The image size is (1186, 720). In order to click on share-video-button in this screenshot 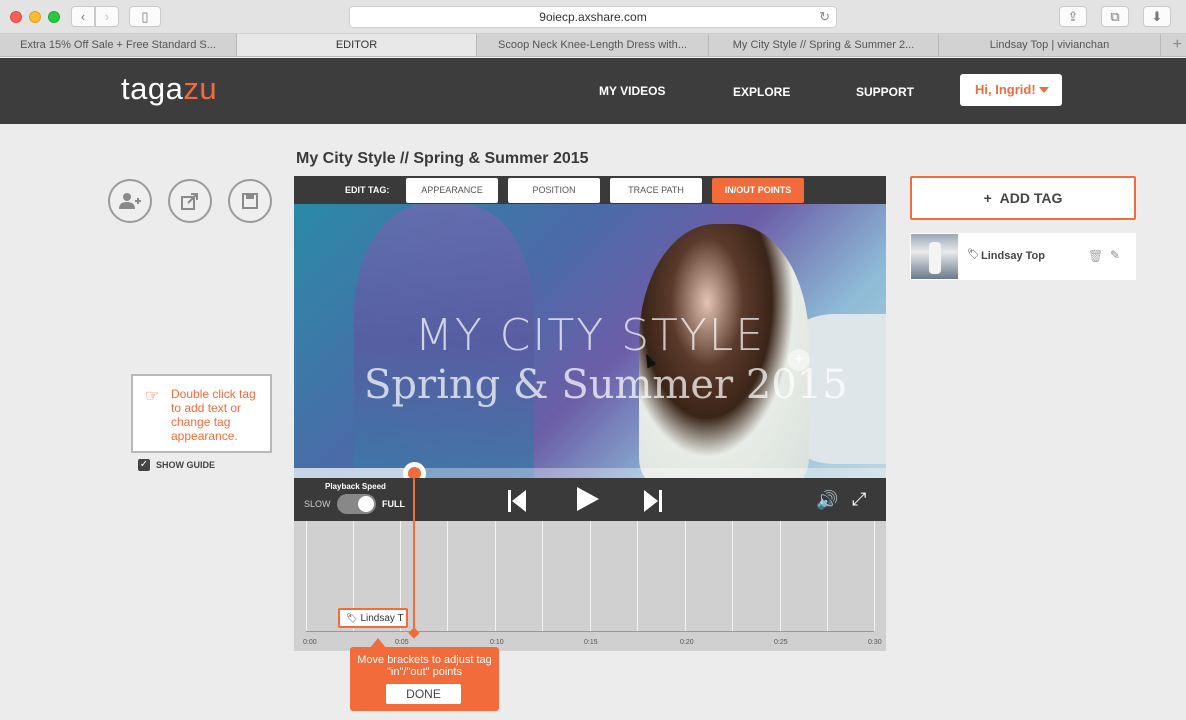, I will do `click(190, 201)`.